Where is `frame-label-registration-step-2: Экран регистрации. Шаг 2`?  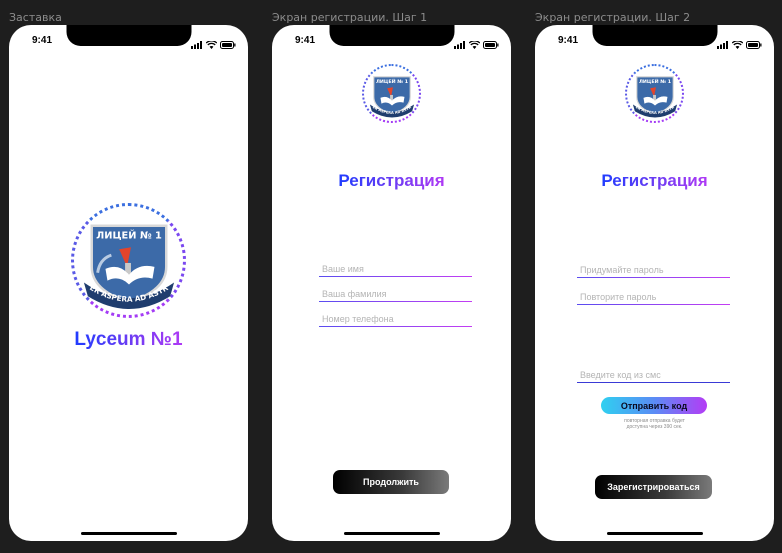
frame-label-registration-step-2: Экран регистрации. Шаг 2 is located at coordinates (613, 17).